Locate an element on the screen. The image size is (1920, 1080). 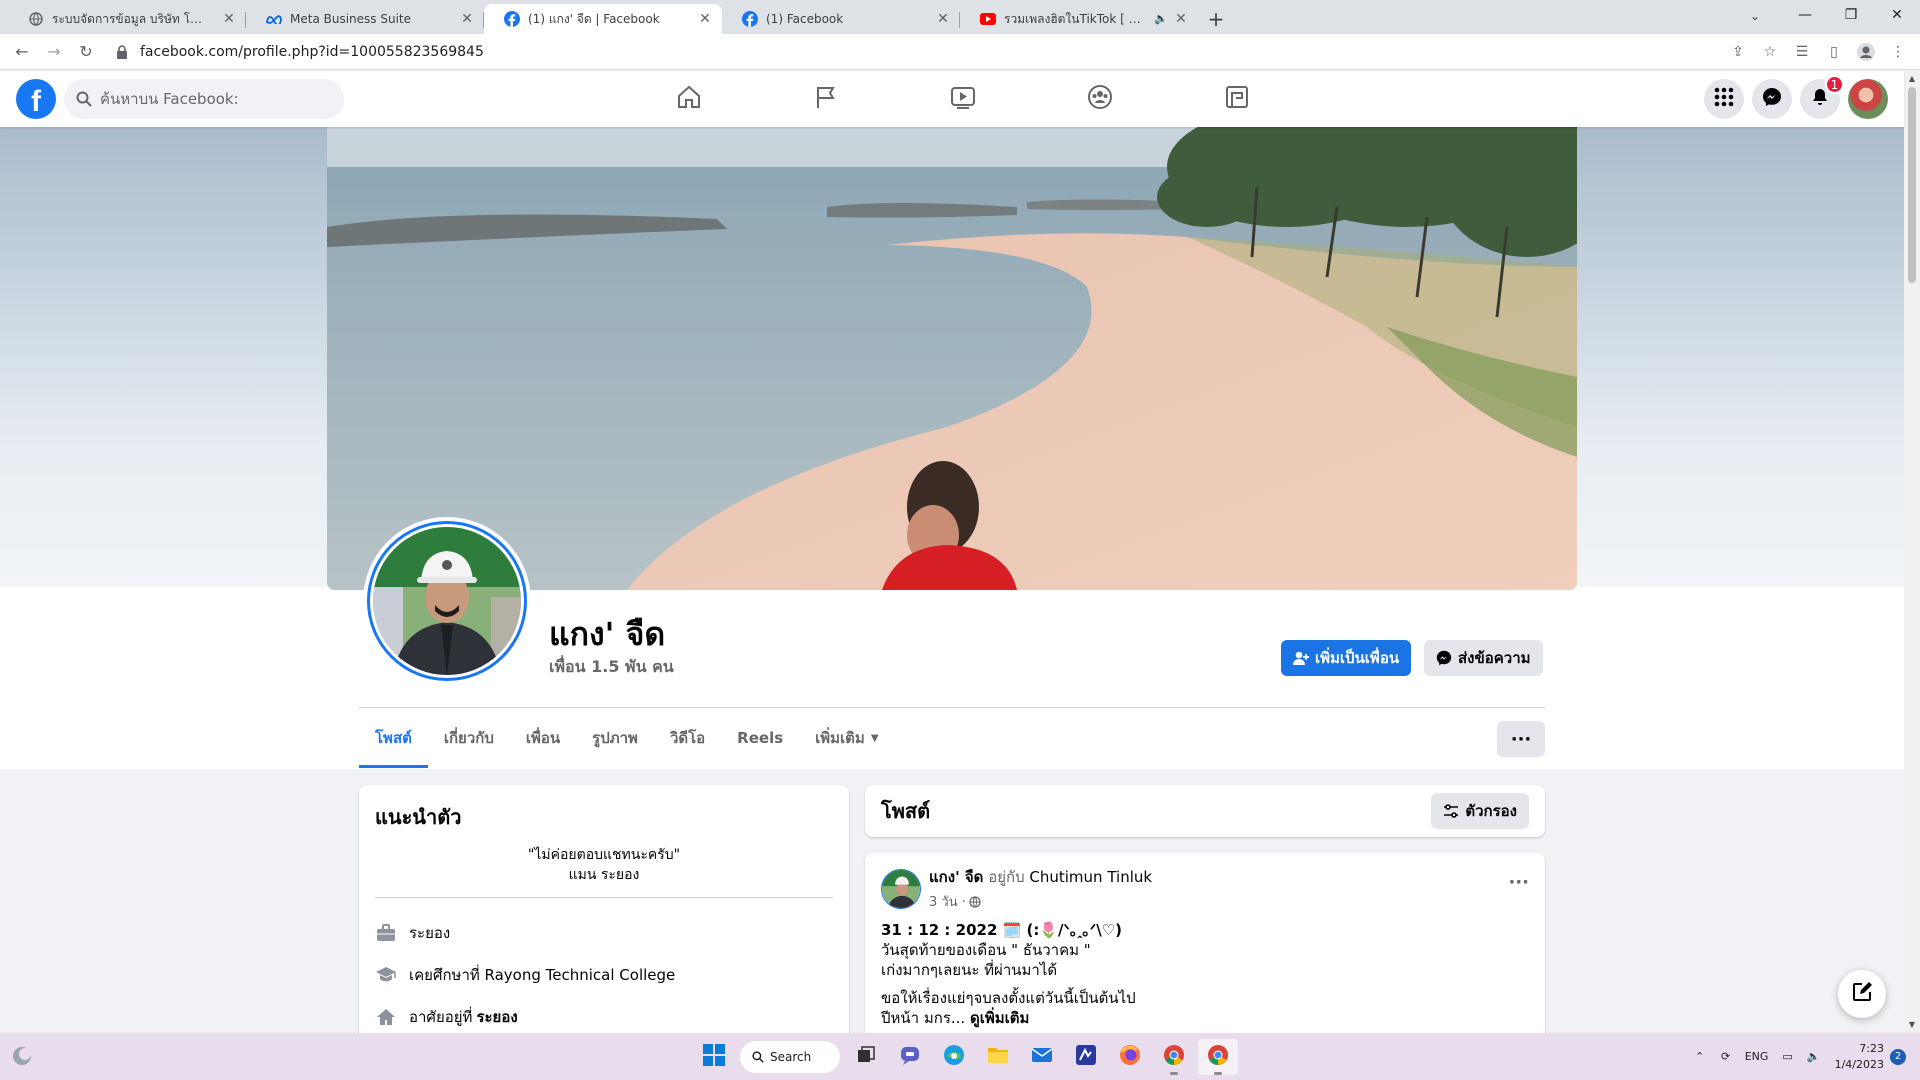
filter-button: ตัวกรอง is located at coordinates (1480, 811).